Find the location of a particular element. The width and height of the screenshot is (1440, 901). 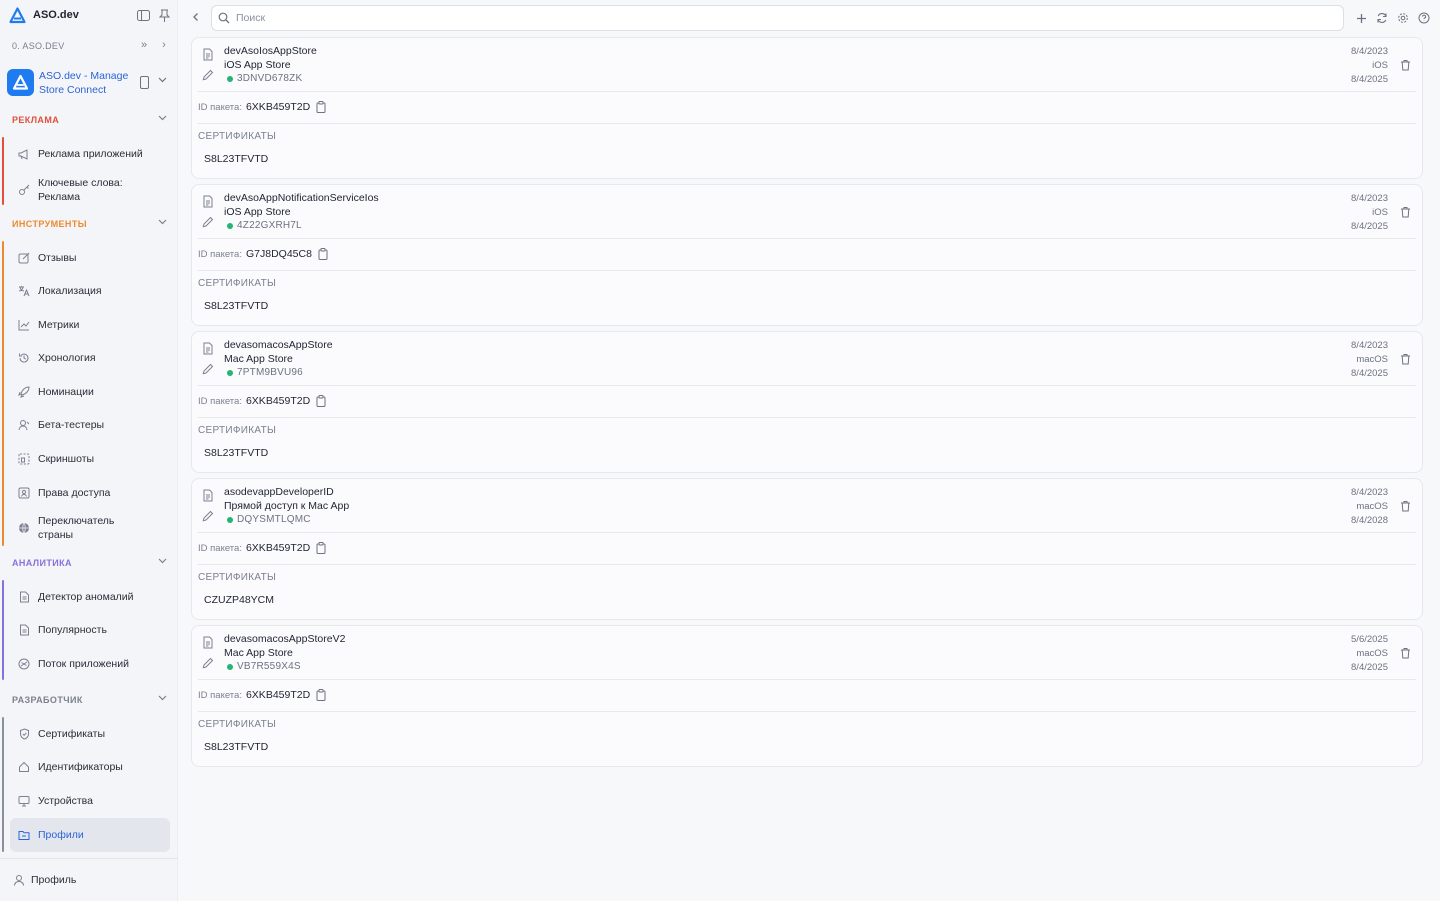

add-icon is located at coordinates (1361, 18).